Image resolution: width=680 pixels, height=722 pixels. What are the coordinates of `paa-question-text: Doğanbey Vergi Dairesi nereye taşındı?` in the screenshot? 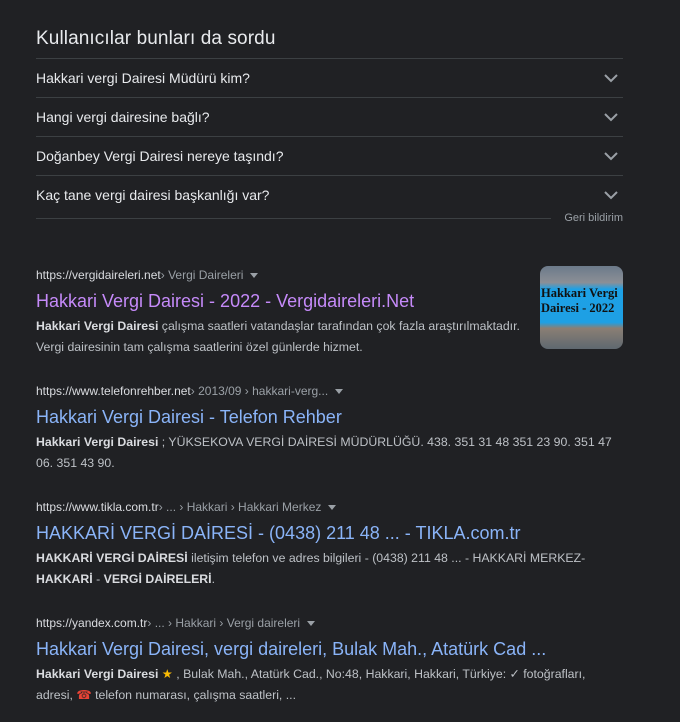 It's located at (160, 156).